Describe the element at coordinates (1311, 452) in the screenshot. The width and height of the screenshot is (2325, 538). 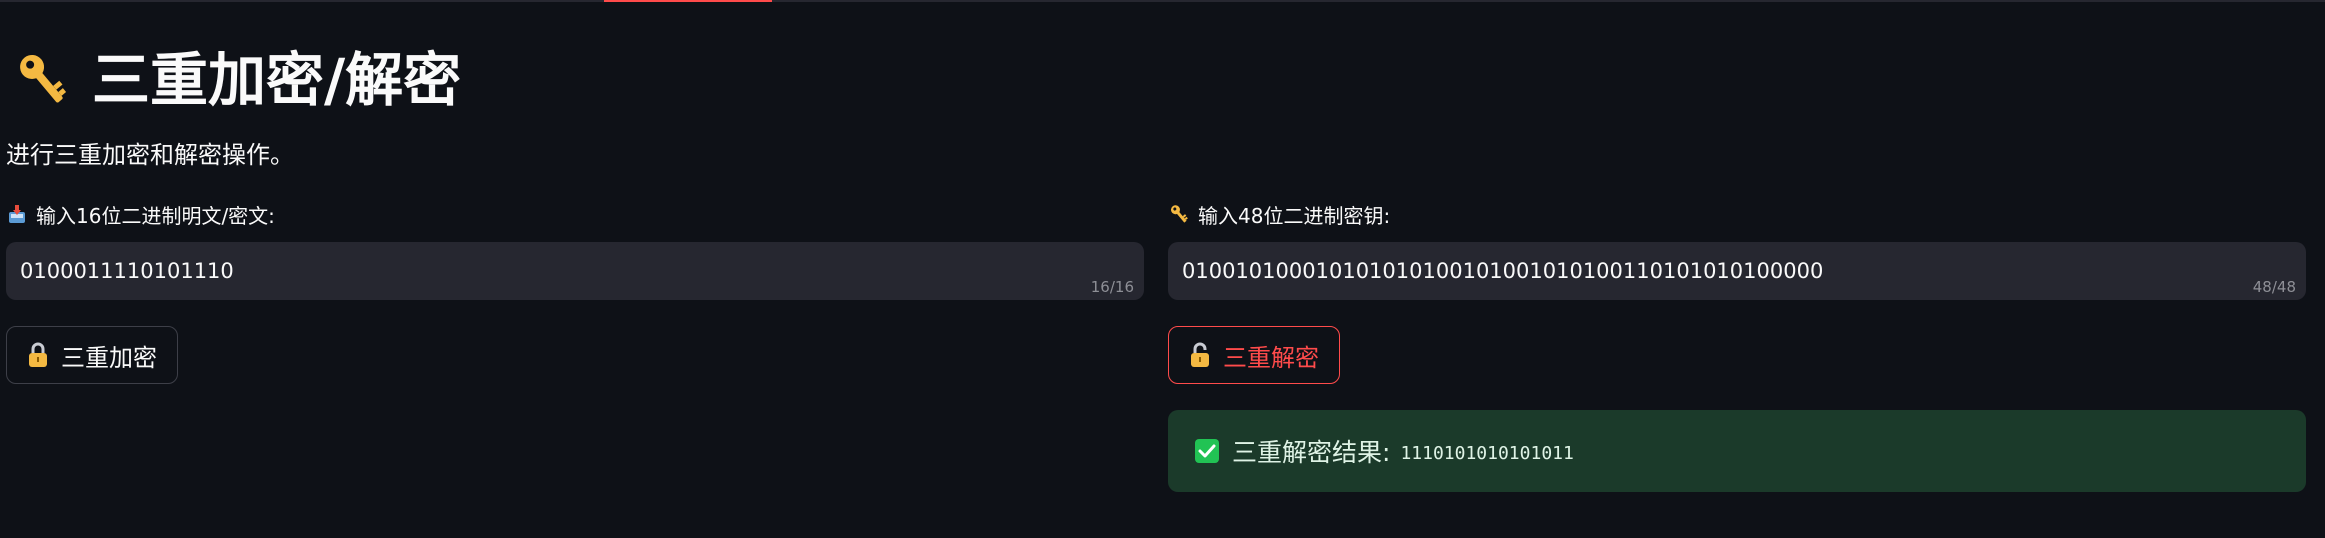
I see `result-label: 三重解密结果:` at that location.